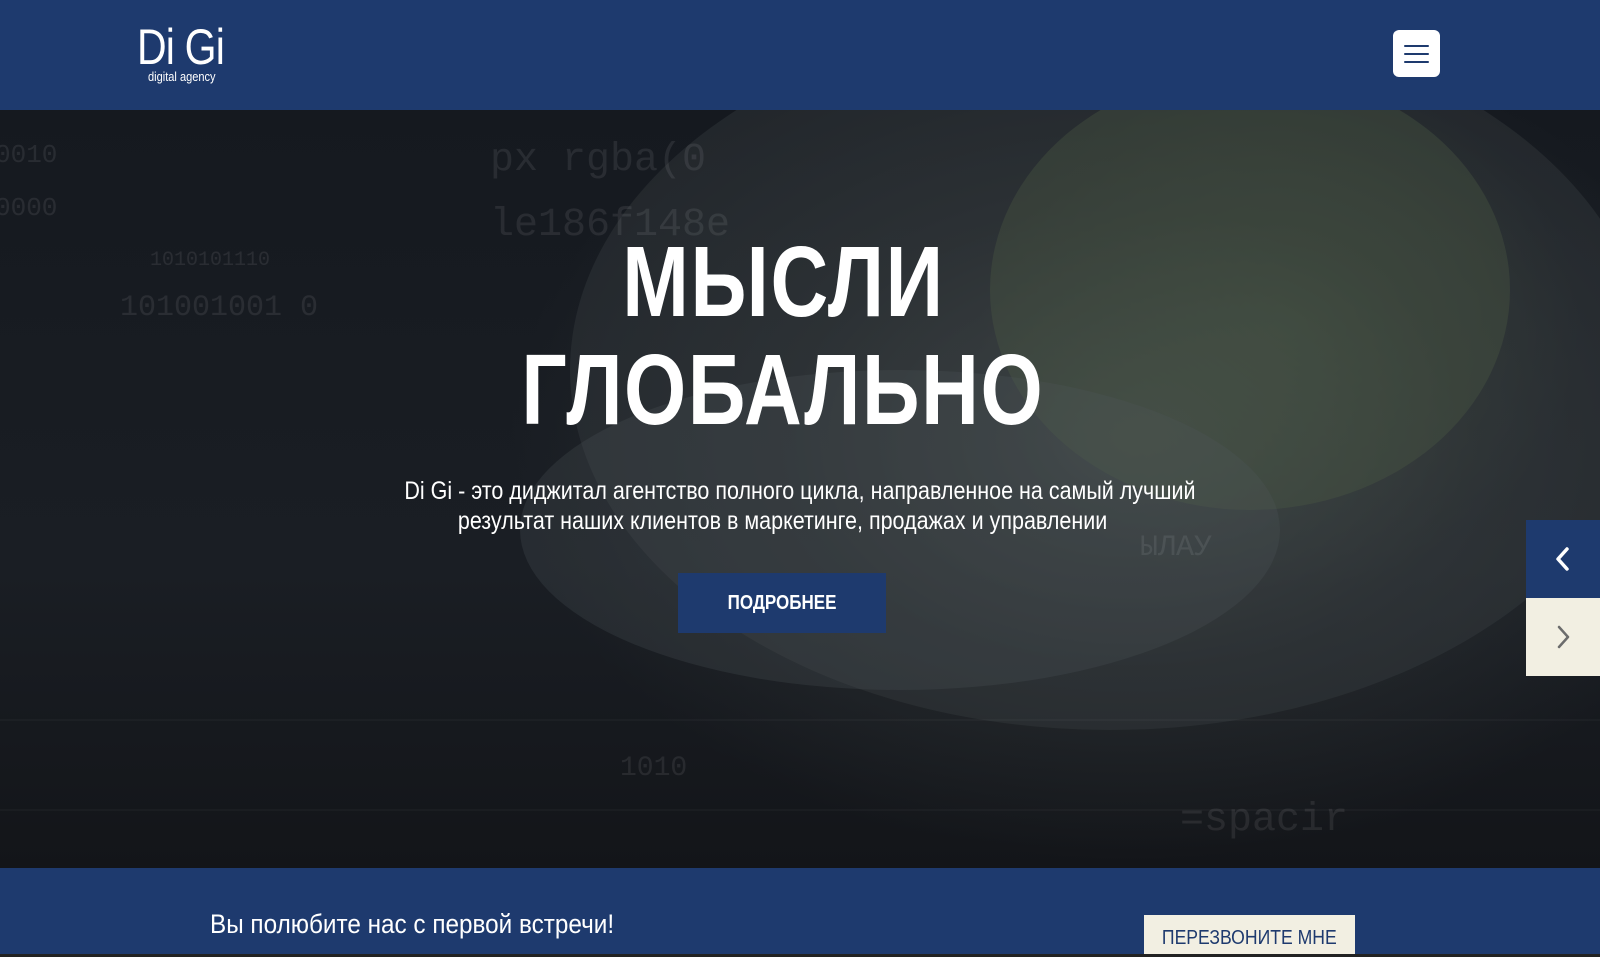 This screenshot has height=957, width=1600. What do you see at coordinates (1264, 820) in the screenshot?
I see `svg-text: =spacir` at bounding box center [1264, 820].